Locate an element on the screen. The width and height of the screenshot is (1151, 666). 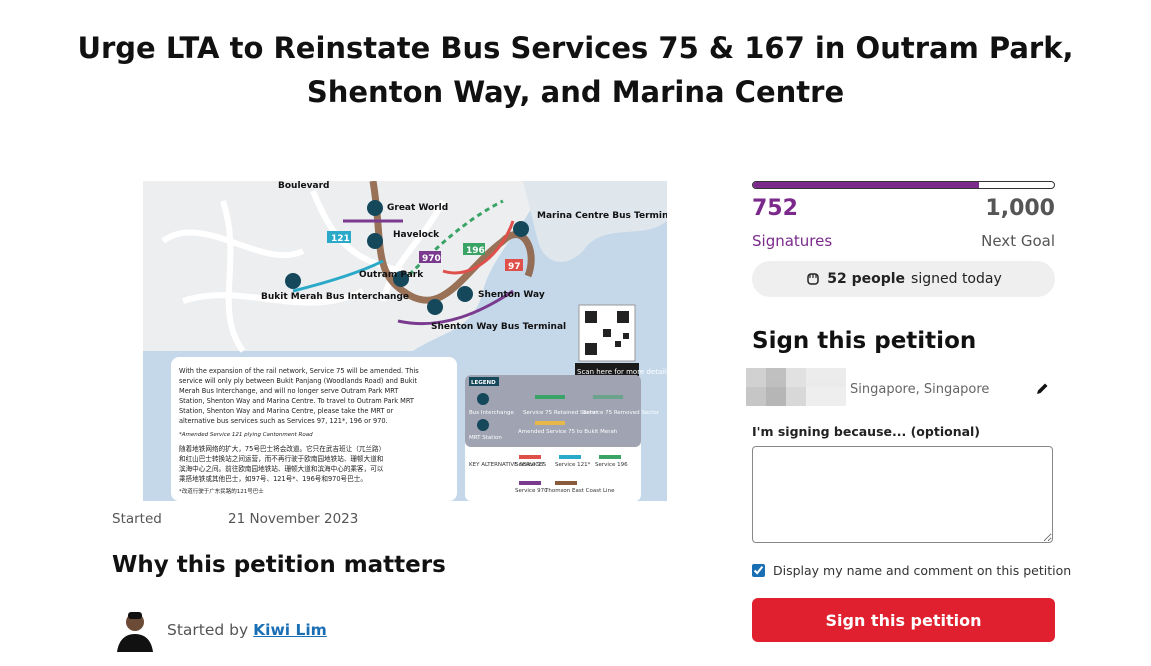
legend-970-line is located at coordinates (530, 483).